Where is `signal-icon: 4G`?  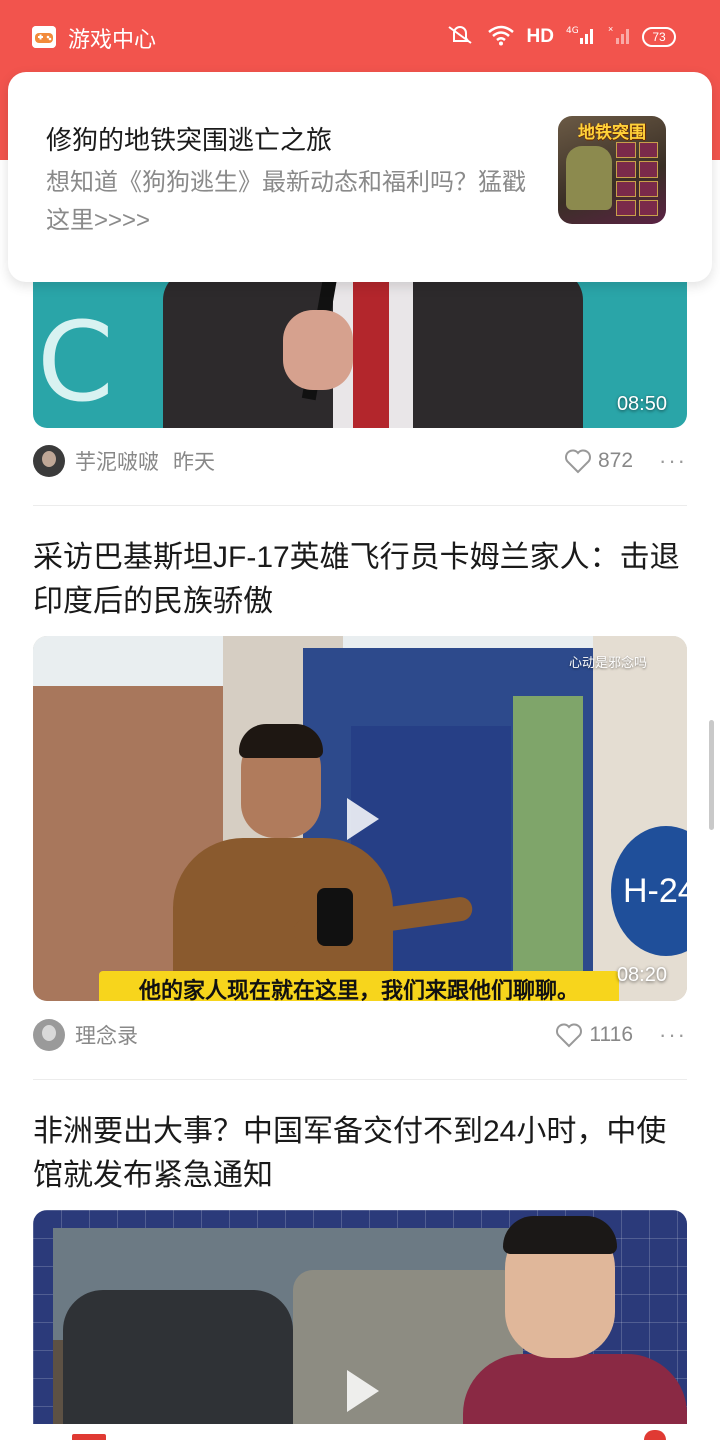
signal-icon: 4G is located at coordinates (581, 37).